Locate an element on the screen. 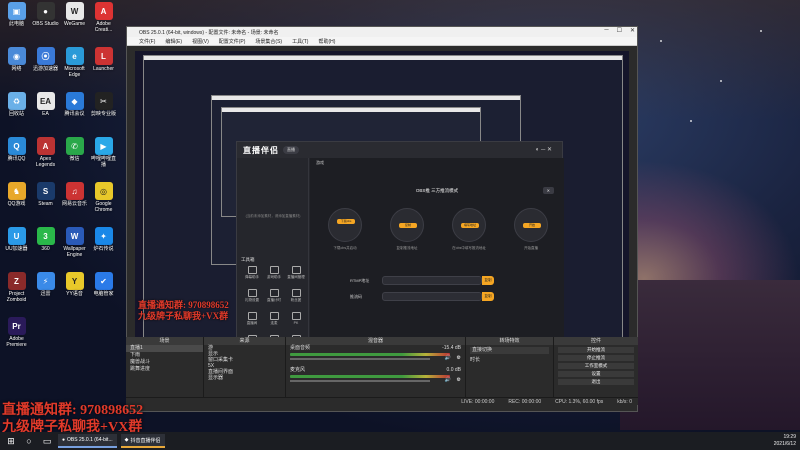  scene-item: 跳舞进度 is located at coordinates (164, 369).